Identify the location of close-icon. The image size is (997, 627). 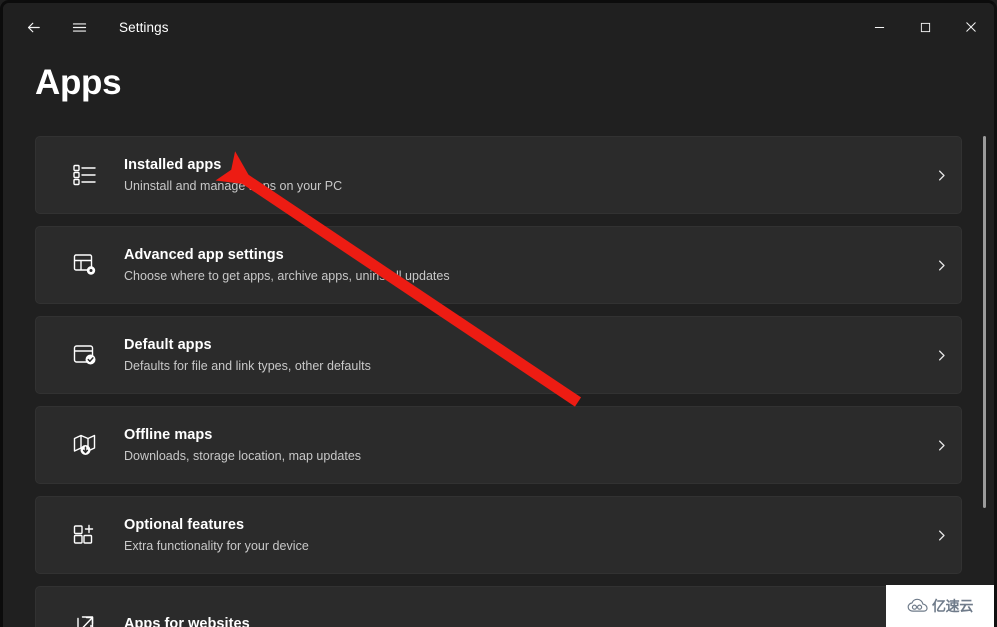
(971, 27).